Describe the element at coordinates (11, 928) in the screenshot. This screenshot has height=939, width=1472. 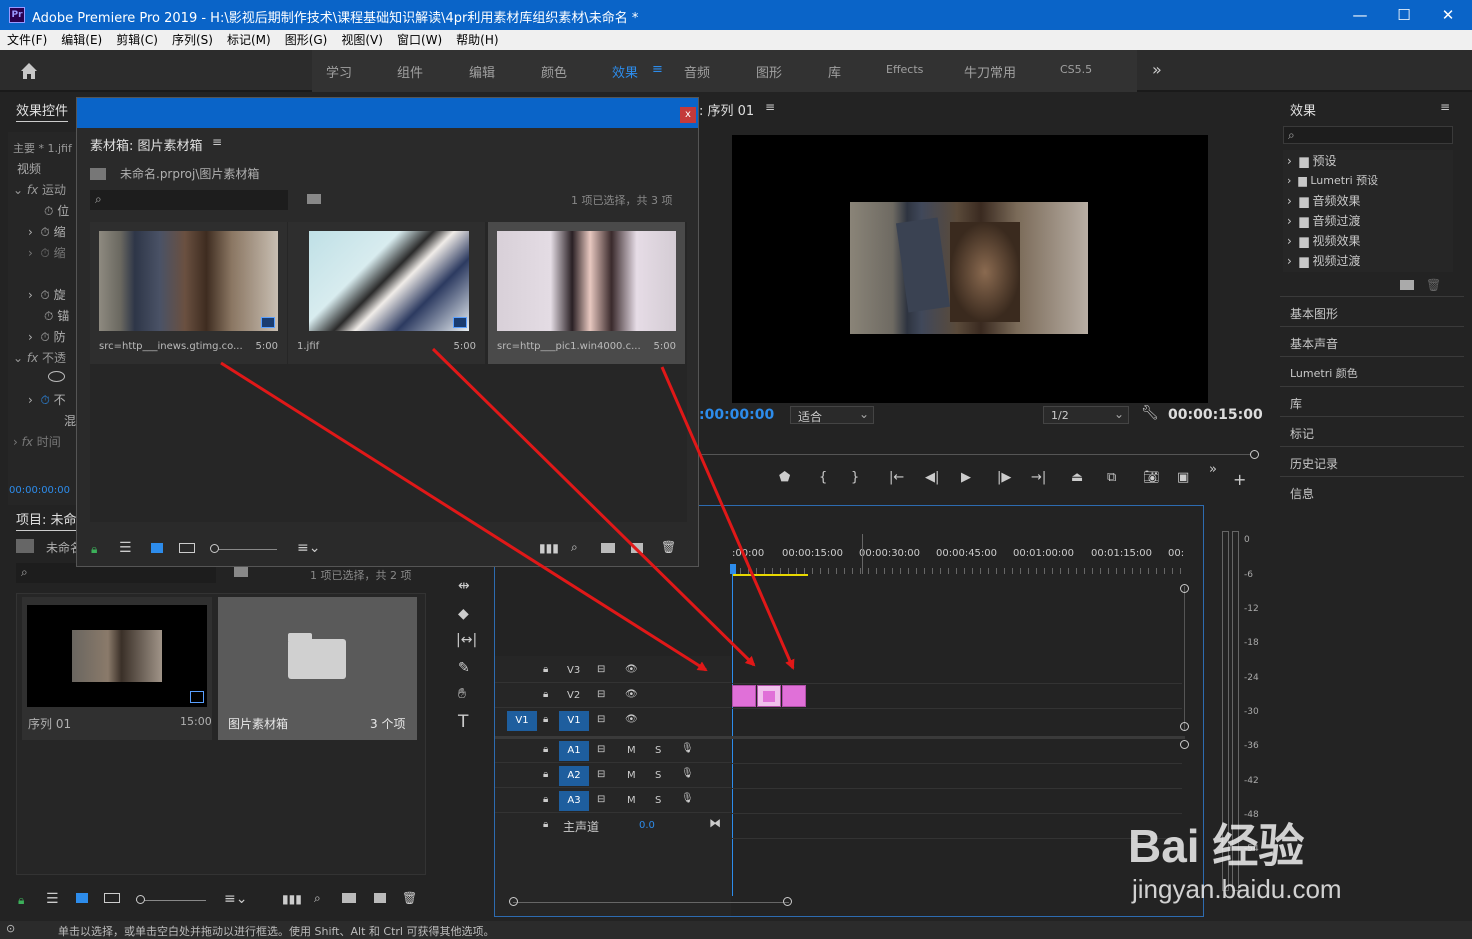
I see `status-icon: ⊙` at that location.